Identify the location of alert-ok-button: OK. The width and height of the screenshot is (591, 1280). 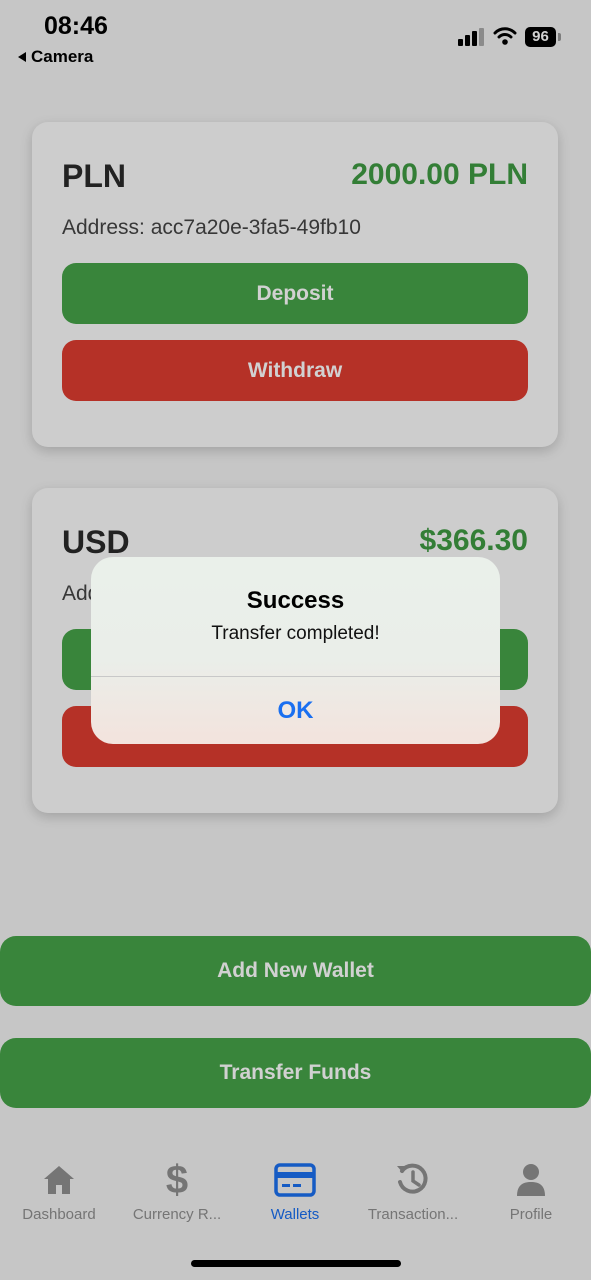
(295, 710).